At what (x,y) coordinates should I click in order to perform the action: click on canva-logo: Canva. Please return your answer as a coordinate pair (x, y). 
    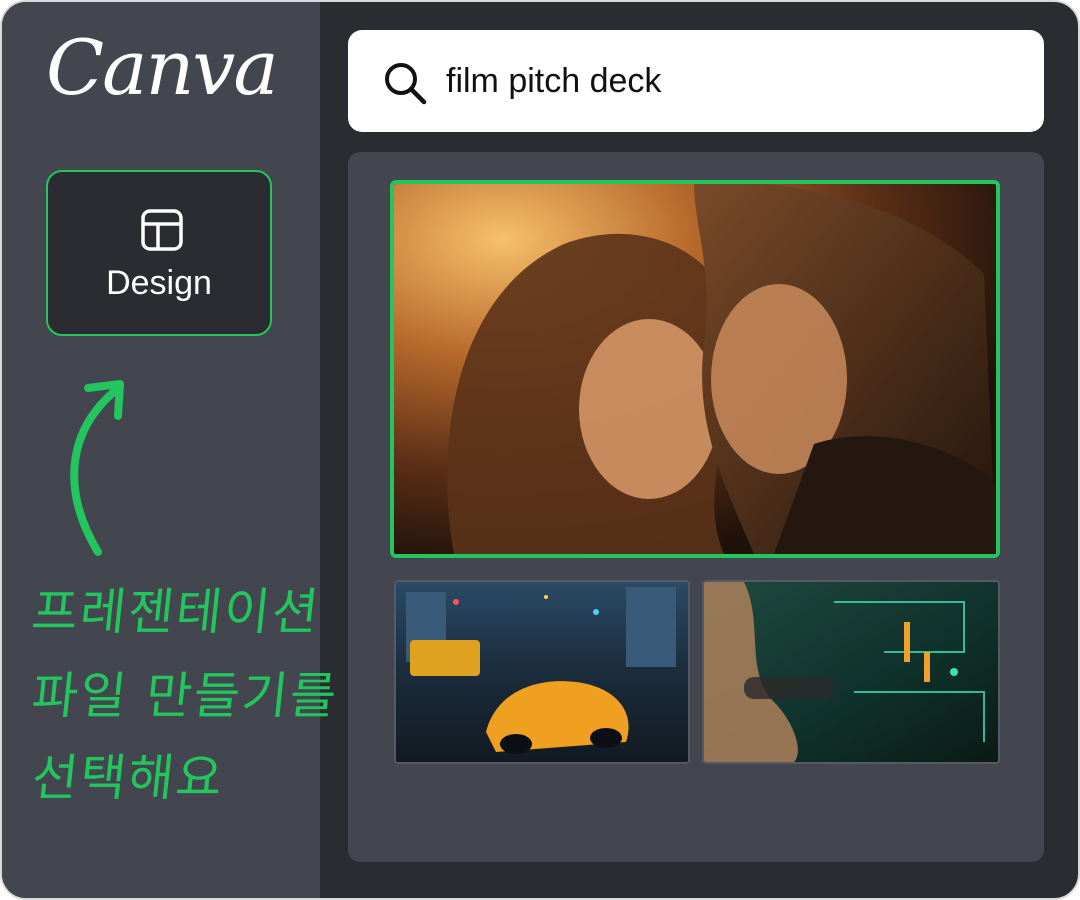
    Looking at the image, I should click on (162, 67).